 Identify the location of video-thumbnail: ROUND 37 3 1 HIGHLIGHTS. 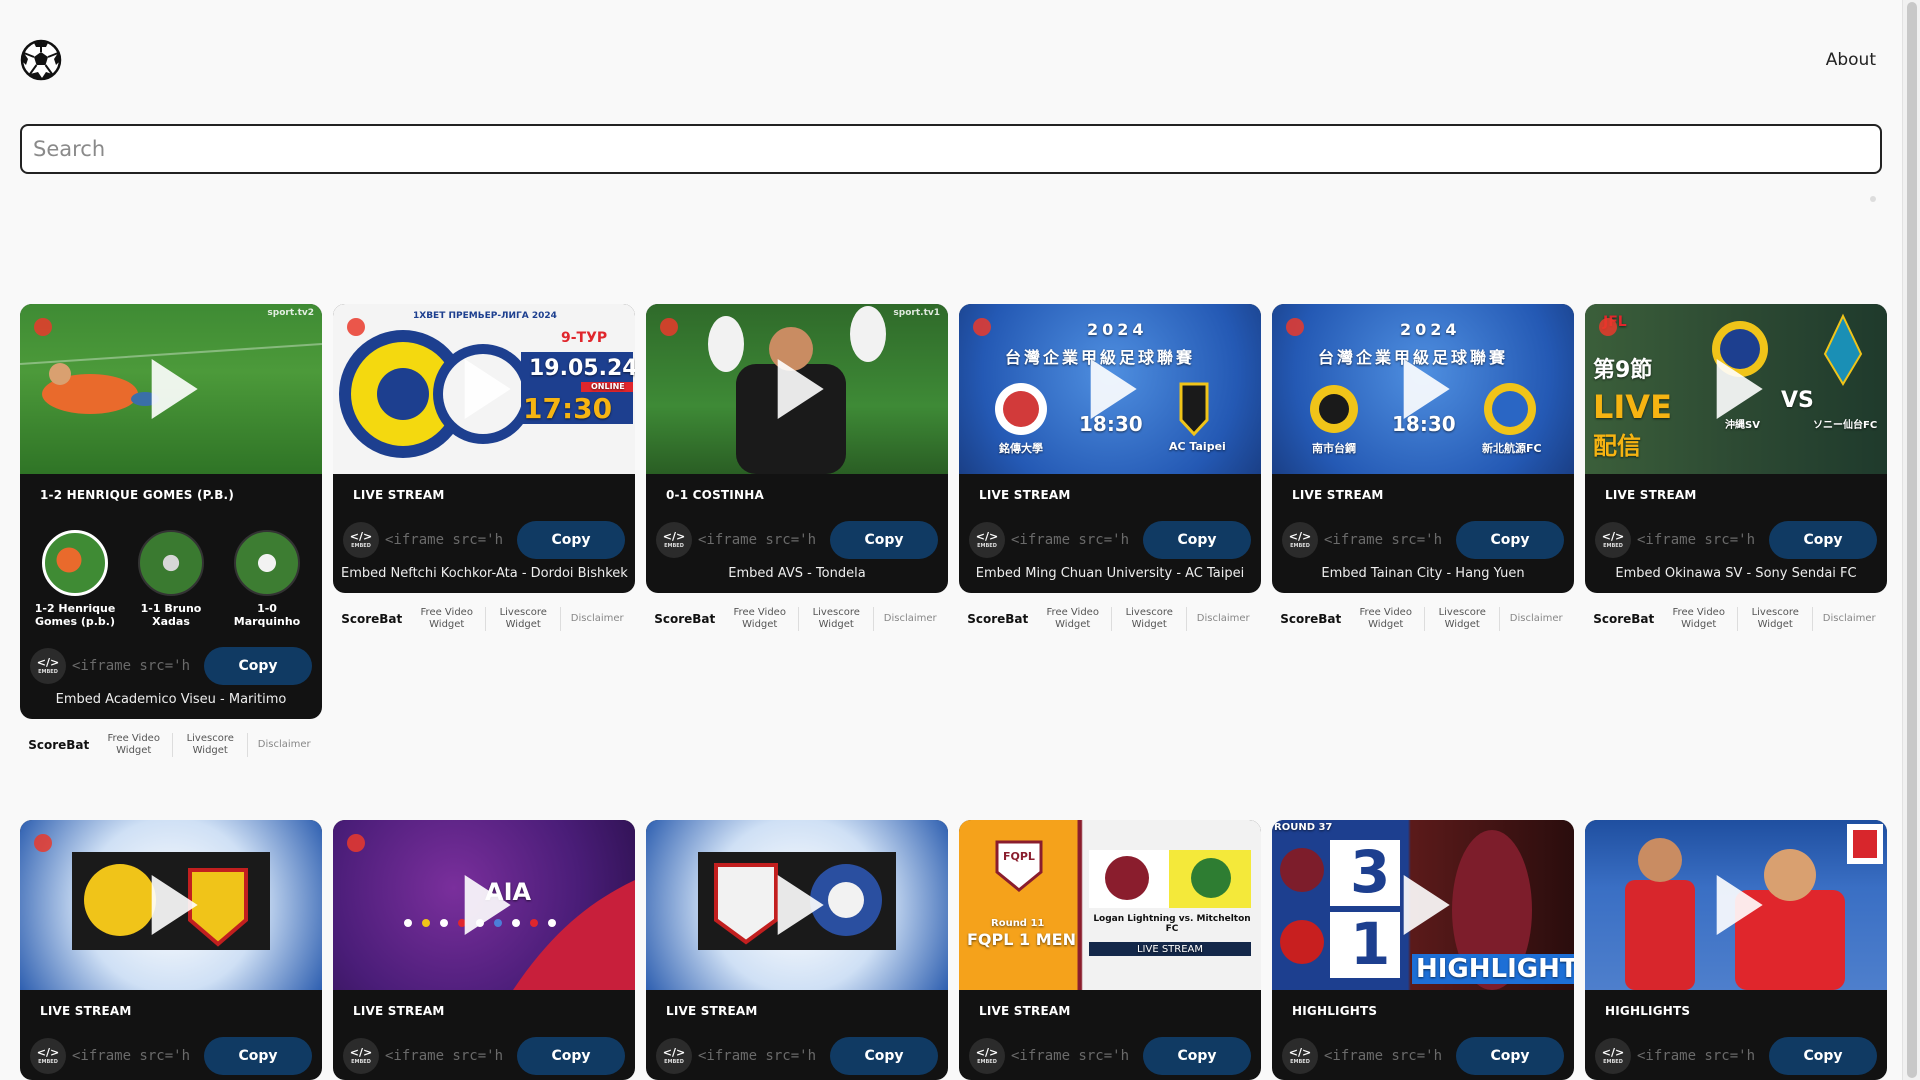
(1423, 905).